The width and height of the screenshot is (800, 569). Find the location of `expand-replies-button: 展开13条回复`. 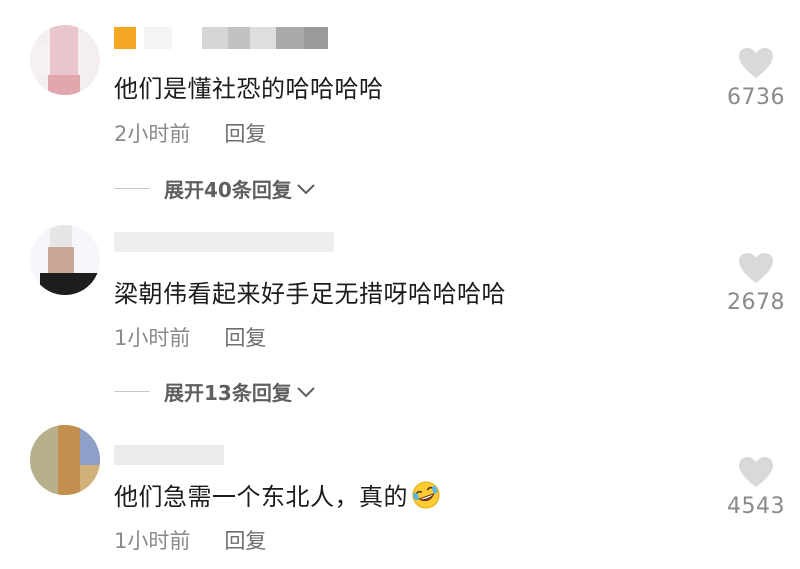

expand-replies-button: 展开13条回复 is located at coordinates (215, 391).